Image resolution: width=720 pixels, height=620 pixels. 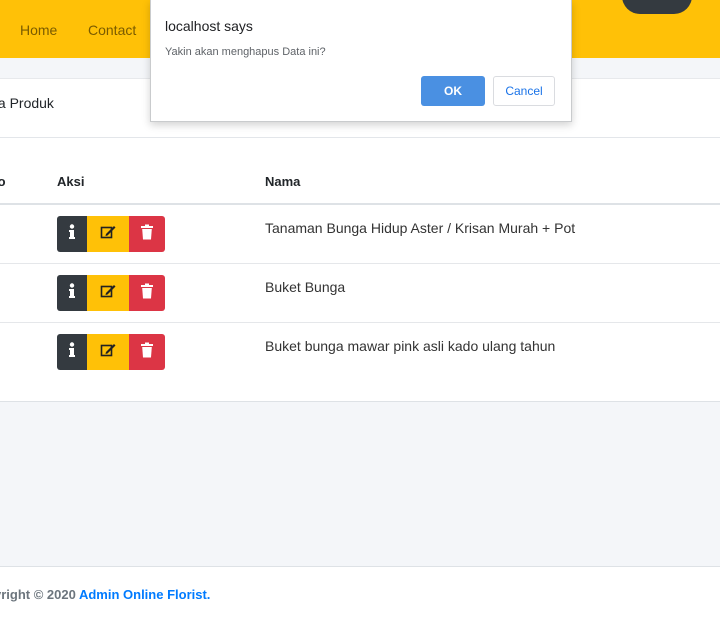 I want to click on th-nama: Nama, so click(x=283, y=181).